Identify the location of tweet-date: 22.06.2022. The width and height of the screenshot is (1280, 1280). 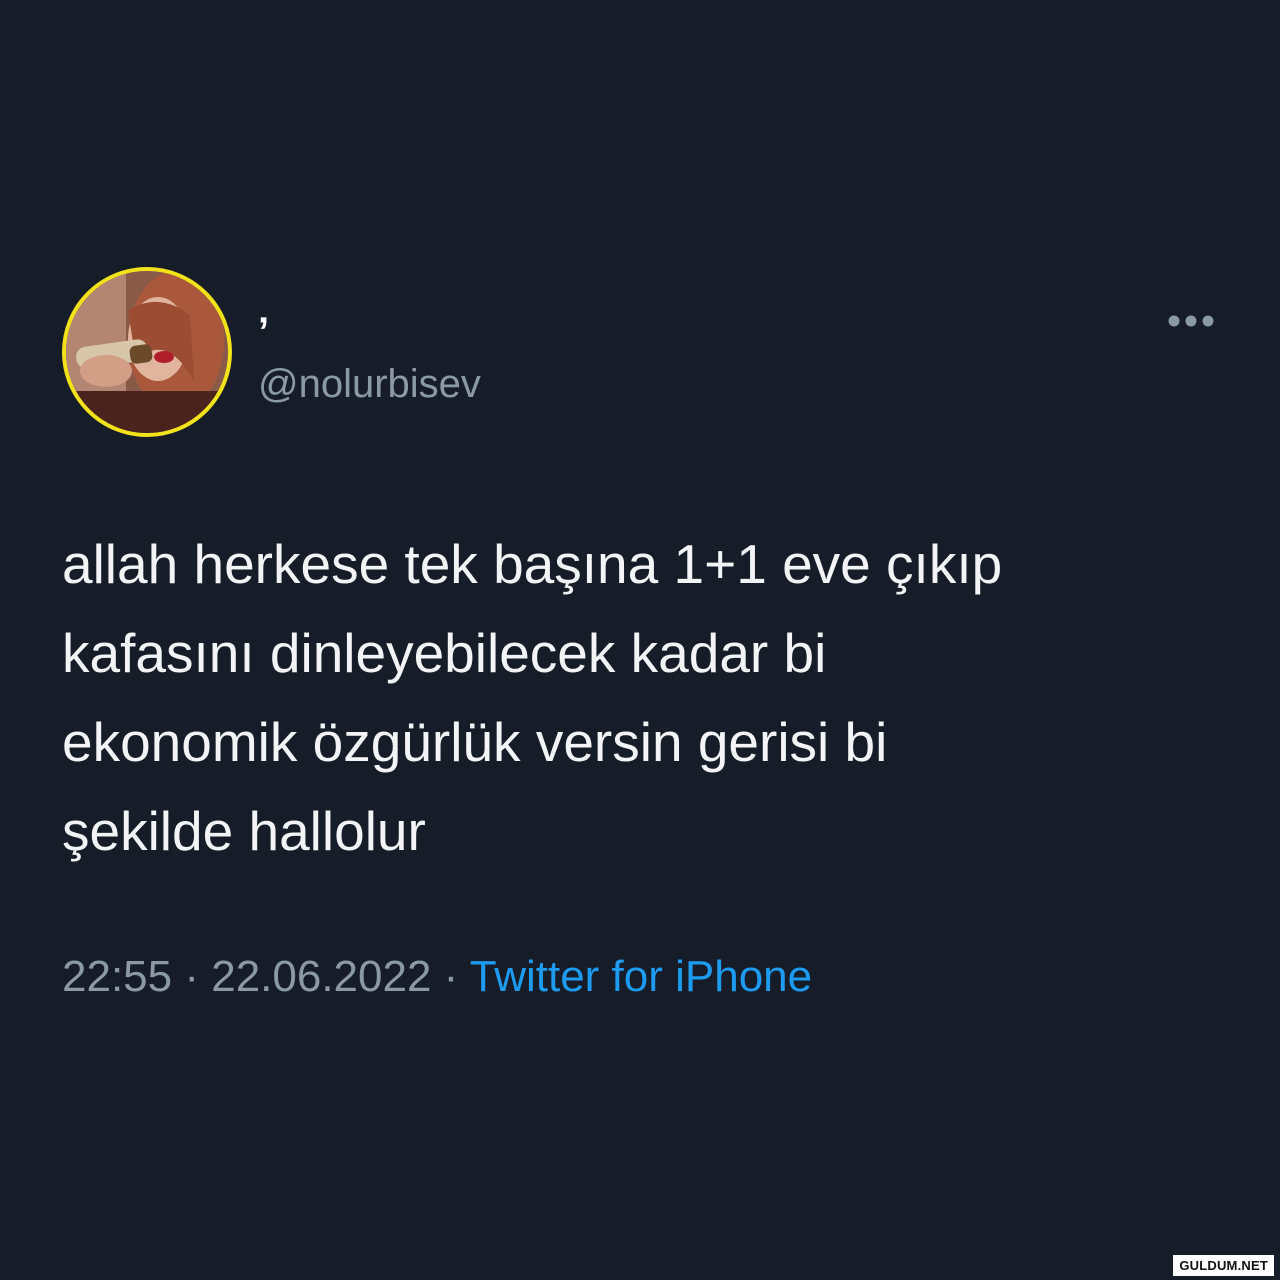
(321, 976).